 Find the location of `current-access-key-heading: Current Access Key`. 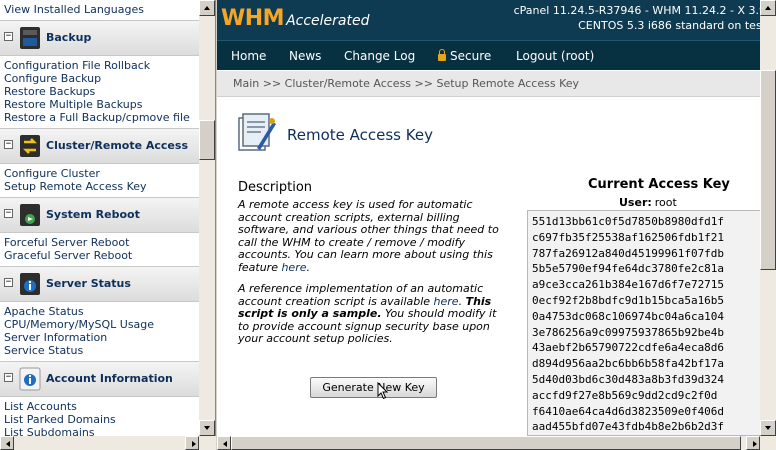

current-access-key-heading: Current Access Key is located at coordinates (659, 184).